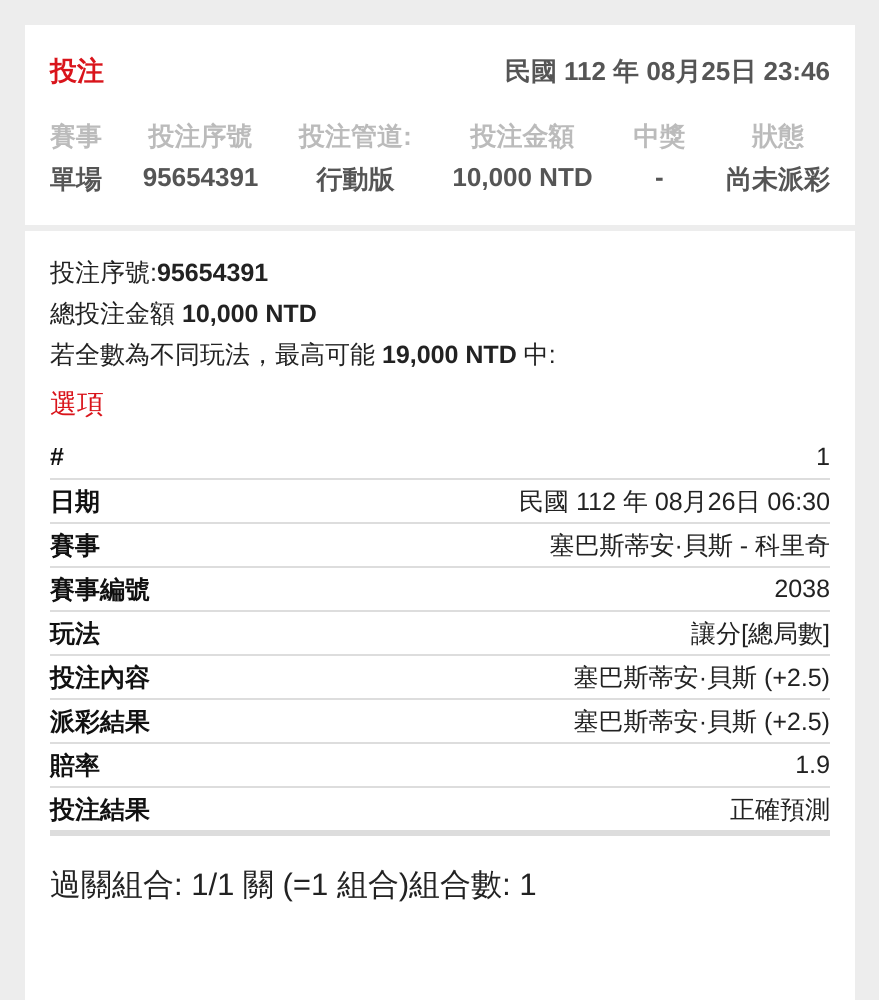  Describe the element at coordinates (760, 634) in the screenshot. I see `option-value: 讓分[總局數]` at that location.